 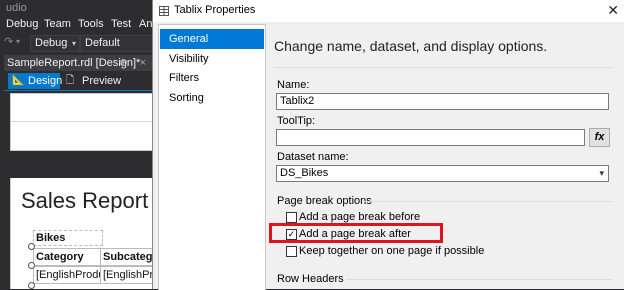 What do you see at coordinates (8, 41) in the screenshot?
I see `redo-icon: ↷` at bounding box center [8, 41].